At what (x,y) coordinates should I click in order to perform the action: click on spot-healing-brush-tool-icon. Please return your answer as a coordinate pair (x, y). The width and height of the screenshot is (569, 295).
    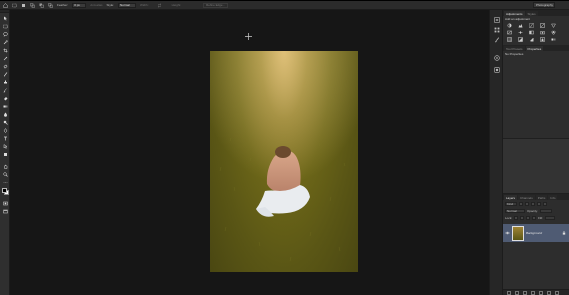
    Looking at the image, I should click on (5, 66).